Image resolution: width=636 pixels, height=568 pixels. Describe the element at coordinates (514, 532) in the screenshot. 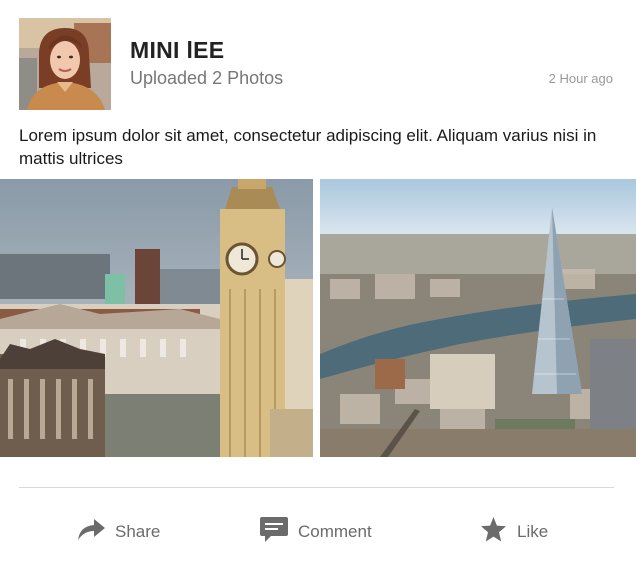

I see `like-button: Like` at that location.